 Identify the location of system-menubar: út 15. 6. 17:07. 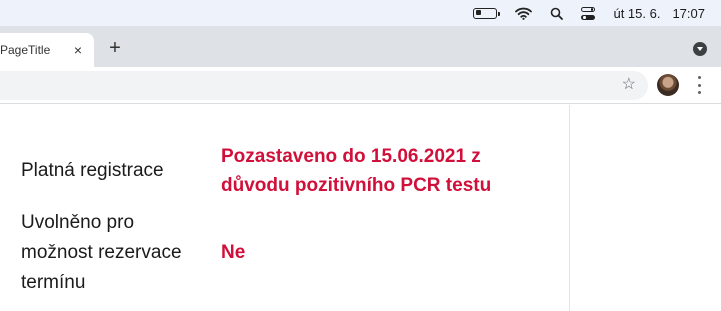
(360, 13).